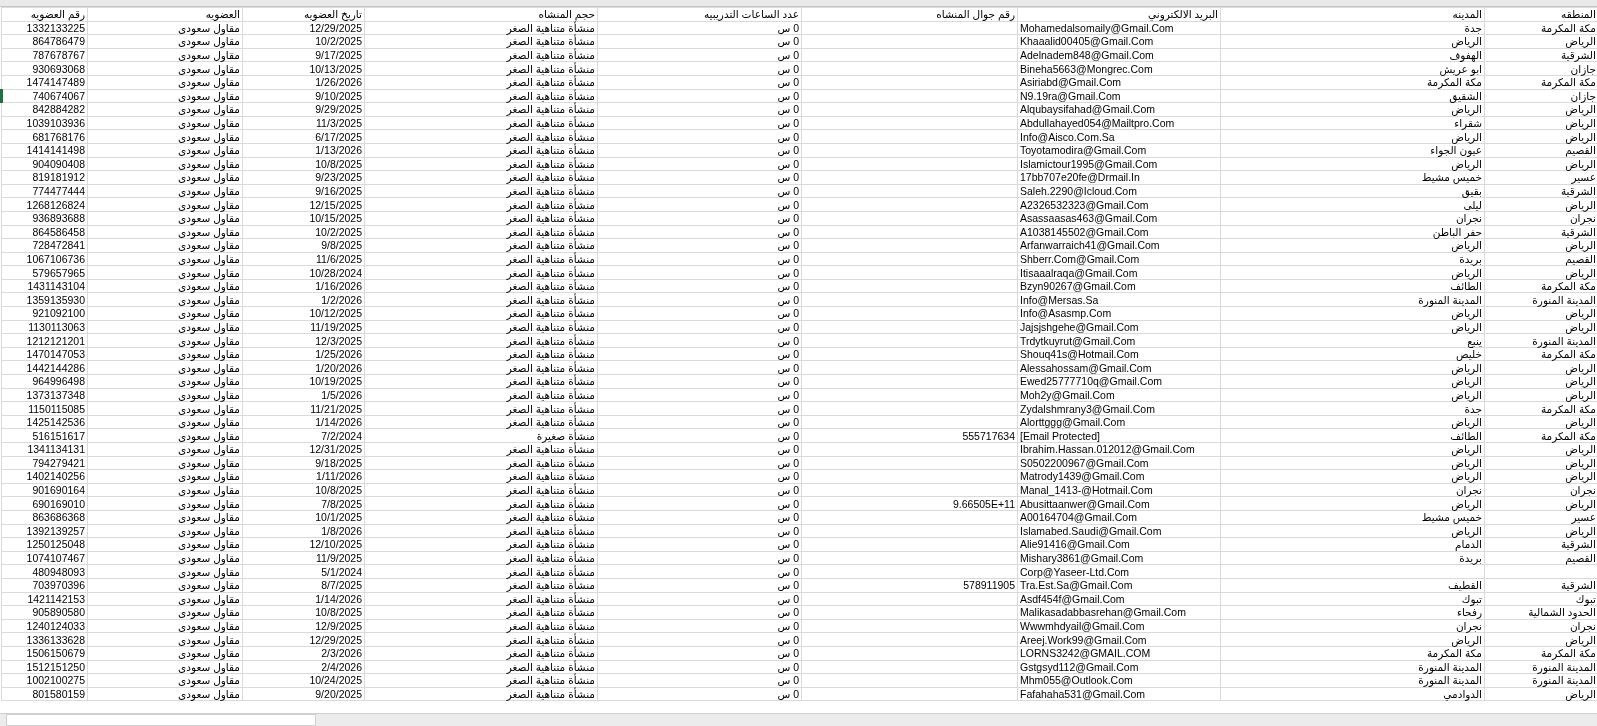 The width and height of the screenshot is (1597, 726). What do you see at coordinates (1352, 150) in the screenshot?
I see `table-cell: عيون الجواء` at bounding box center [1352, 150].